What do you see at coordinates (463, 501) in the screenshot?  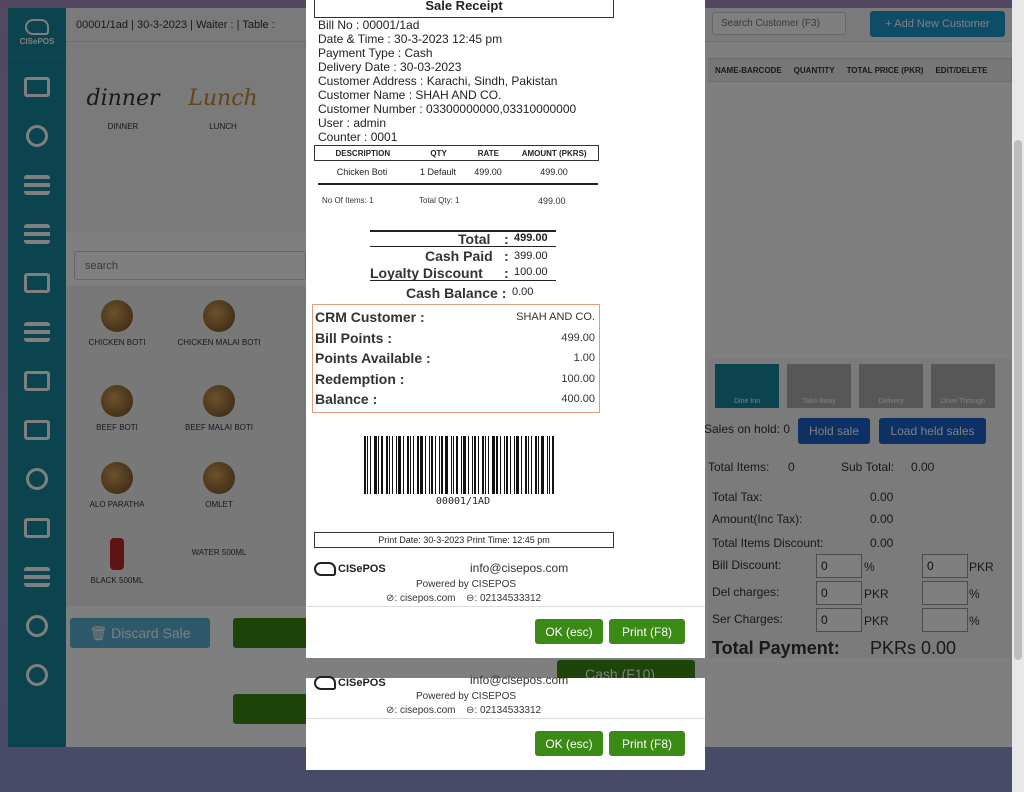 I see `barcode-text: 00001/1AD` at bounding box center [463, 501].